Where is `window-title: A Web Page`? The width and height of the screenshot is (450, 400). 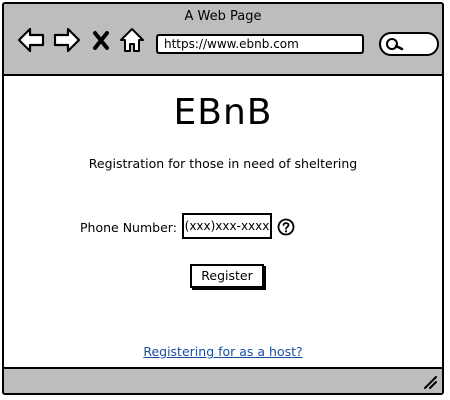
window-title: A Web Page is located at coordinates (223, 16).